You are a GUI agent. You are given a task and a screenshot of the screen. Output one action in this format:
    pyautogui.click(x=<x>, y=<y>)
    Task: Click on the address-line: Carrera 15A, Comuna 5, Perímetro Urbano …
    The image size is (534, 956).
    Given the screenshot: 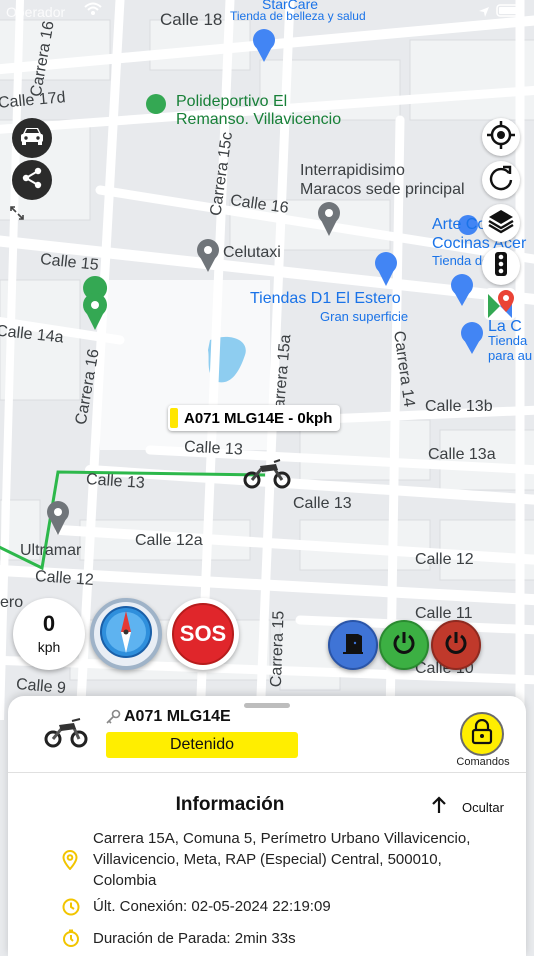 What is the action you would take?
    pyautogui.click(x=282, y=838)
    